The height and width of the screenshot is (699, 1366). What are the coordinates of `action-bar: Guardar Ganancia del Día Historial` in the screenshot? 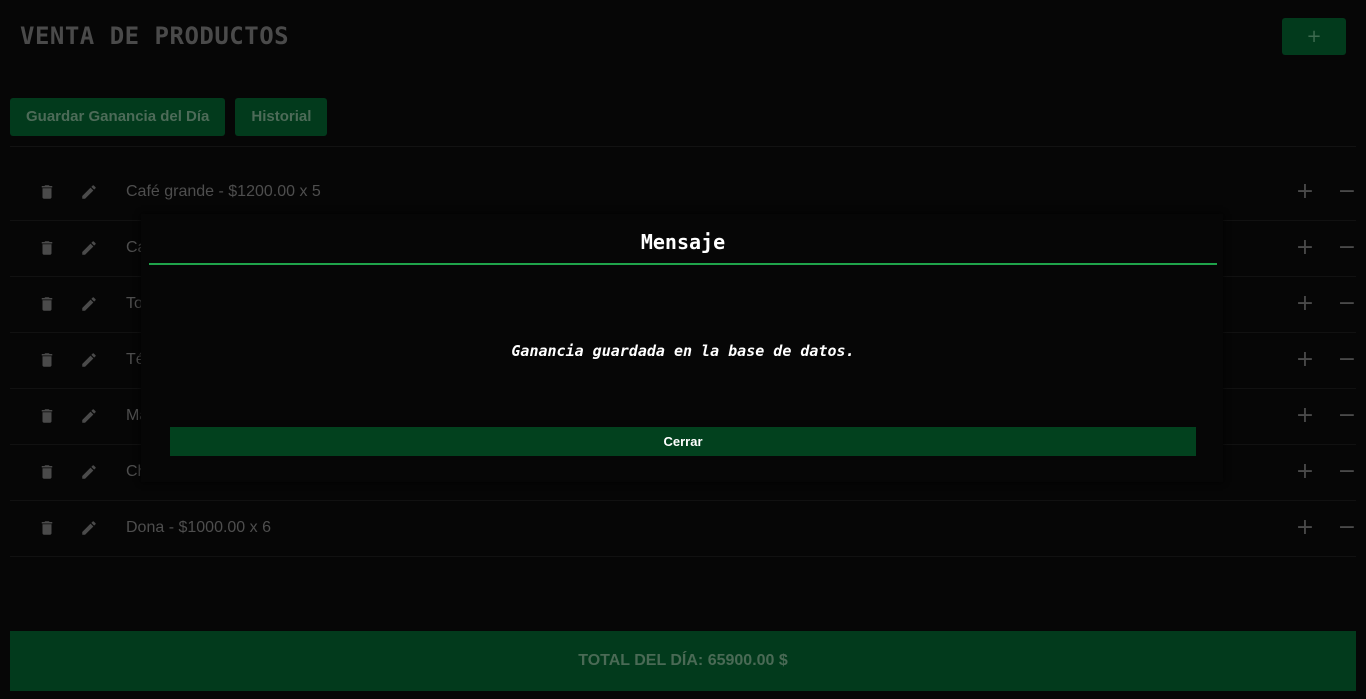 It's located at (169, 117).